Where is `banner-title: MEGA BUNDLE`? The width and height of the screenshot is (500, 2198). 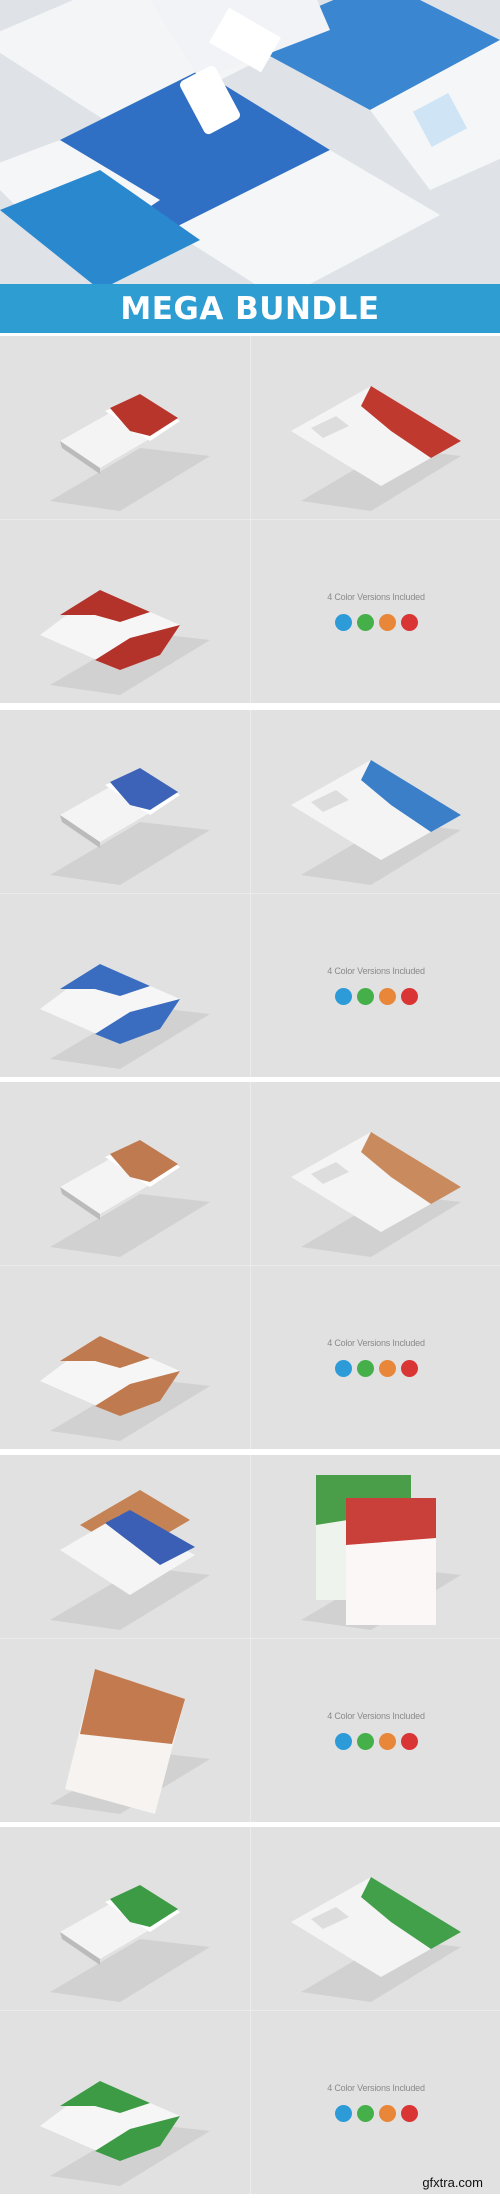
banner-title: MEGA BUNDLE is located at coordinates (250, 308).